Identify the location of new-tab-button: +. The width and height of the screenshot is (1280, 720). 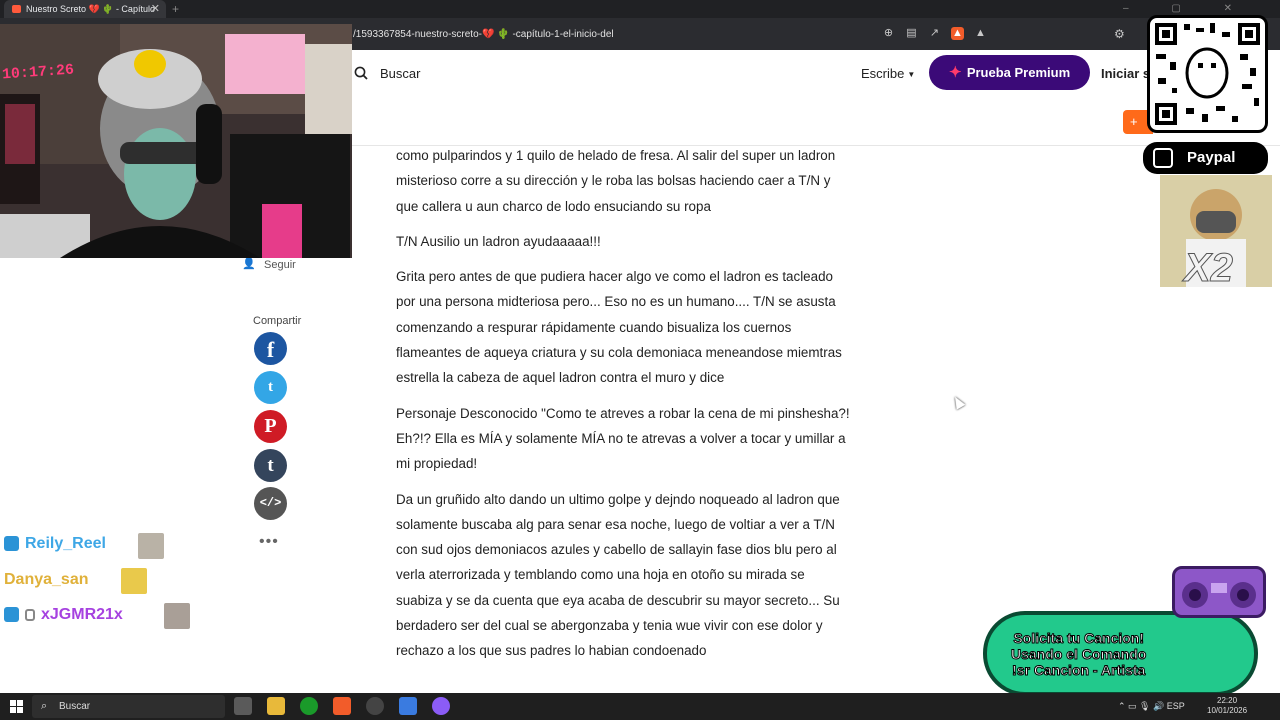
(175, 9).